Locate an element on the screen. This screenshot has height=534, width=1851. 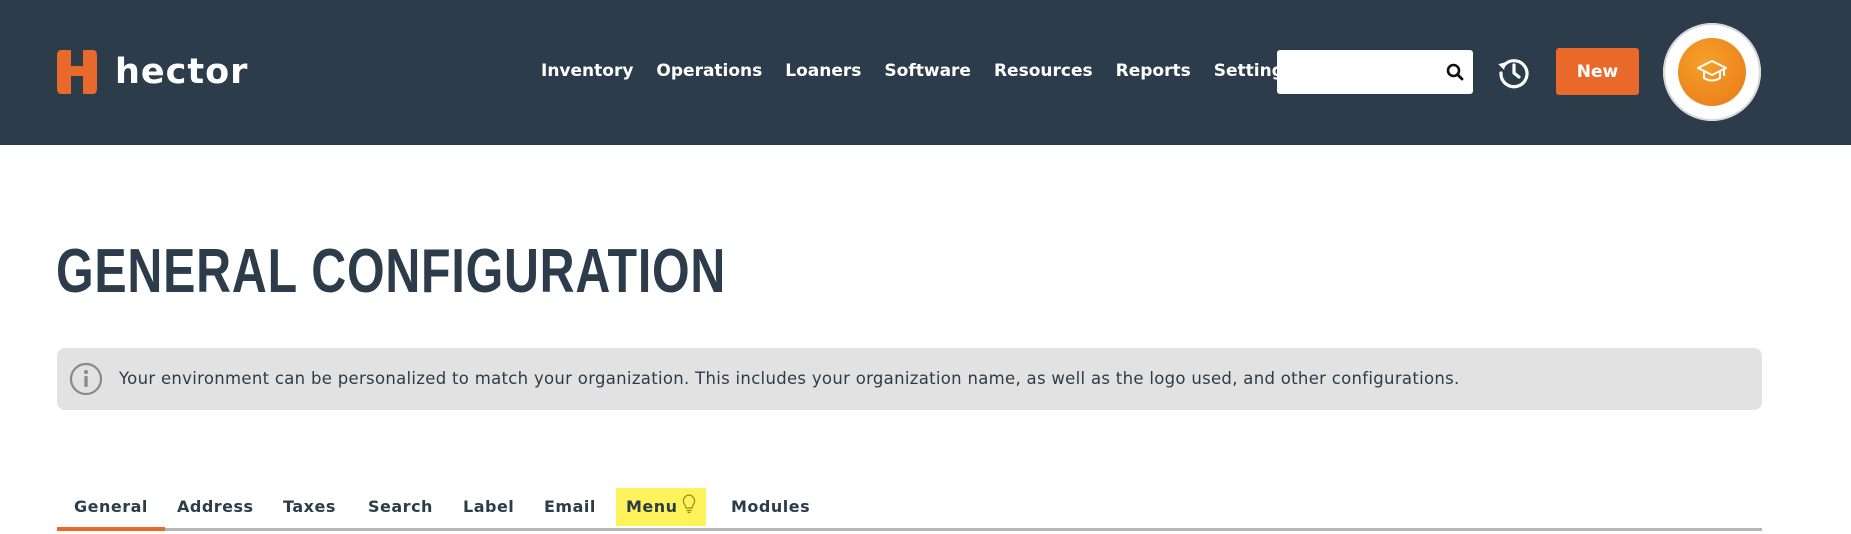
nav-operations: Operations is located at coordinates (709, 71).